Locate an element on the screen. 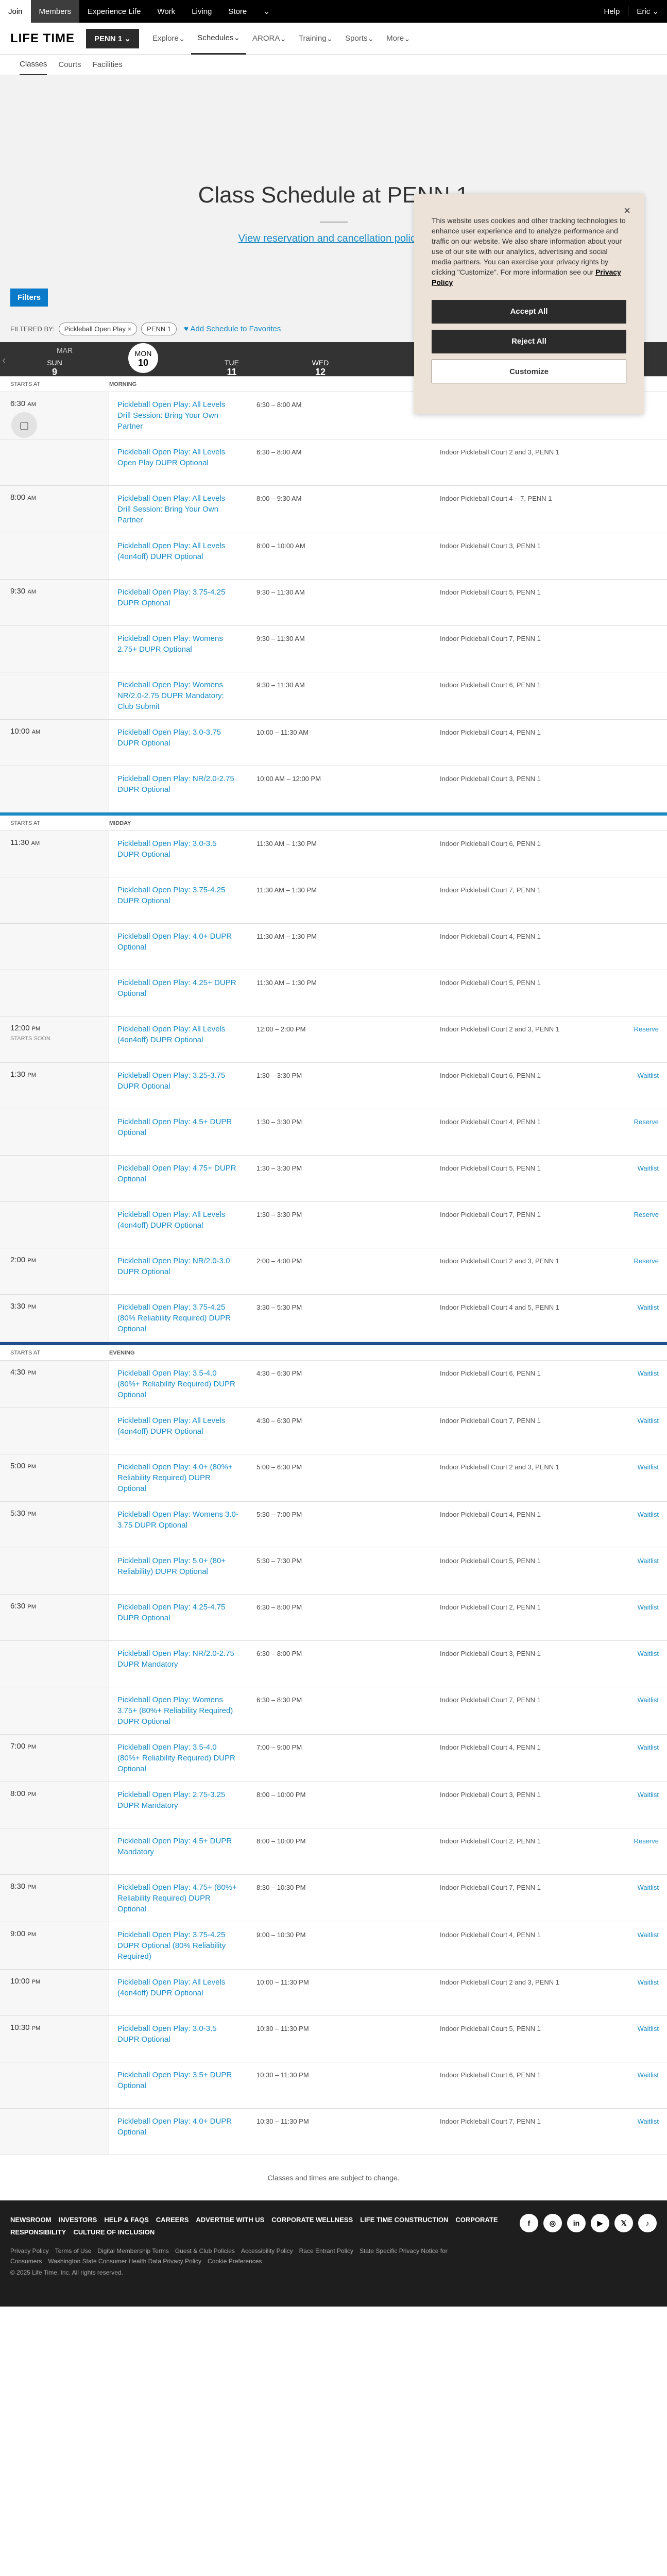 The width and height of the screenshot is (667, 2576). reject-all-button: Reject All is located at coordinates (529, 341).